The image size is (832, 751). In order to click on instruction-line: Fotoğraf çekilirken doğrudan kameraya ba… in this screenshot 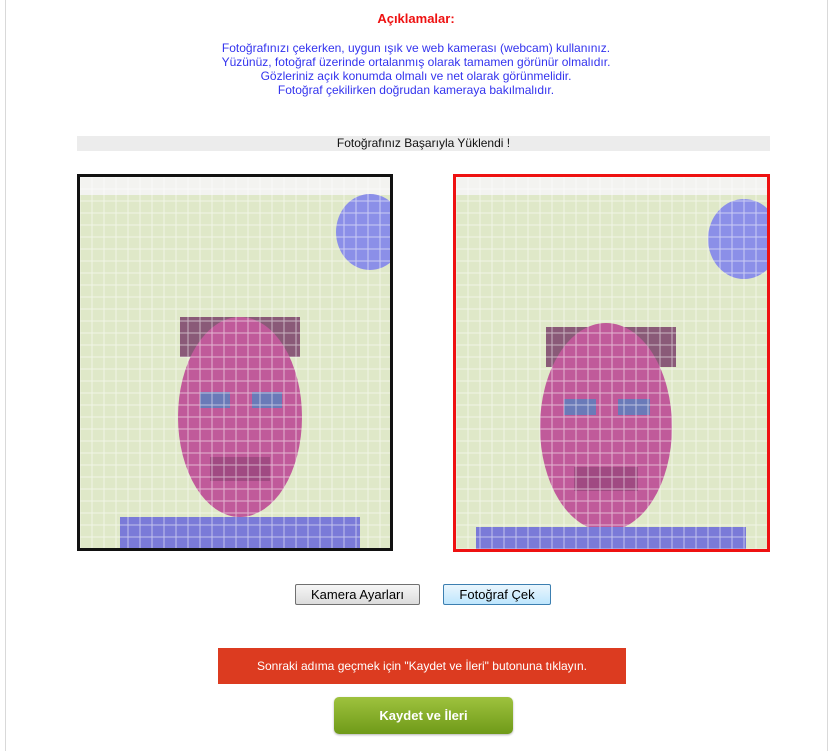, I will do `click(416, 90)`.